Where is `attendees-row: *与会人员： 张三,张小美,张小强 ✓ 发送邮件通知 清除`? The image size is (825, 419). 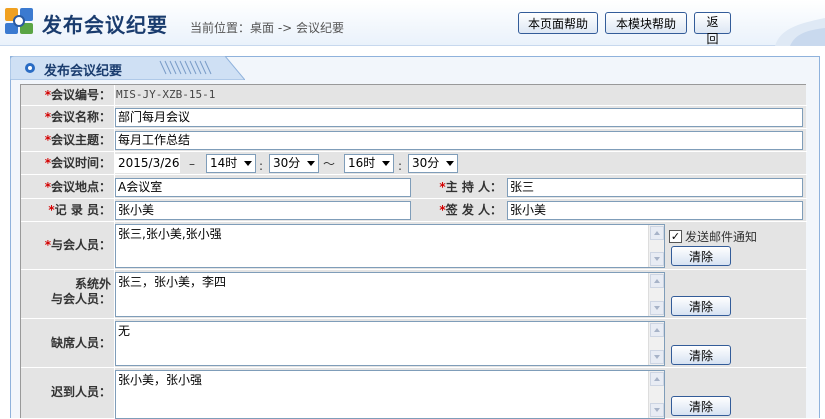
attendees-row: *与会人员： 张三,张小美,张小强 ✓ 发送邮件通知 清除 is located at coordinates (414, 246).